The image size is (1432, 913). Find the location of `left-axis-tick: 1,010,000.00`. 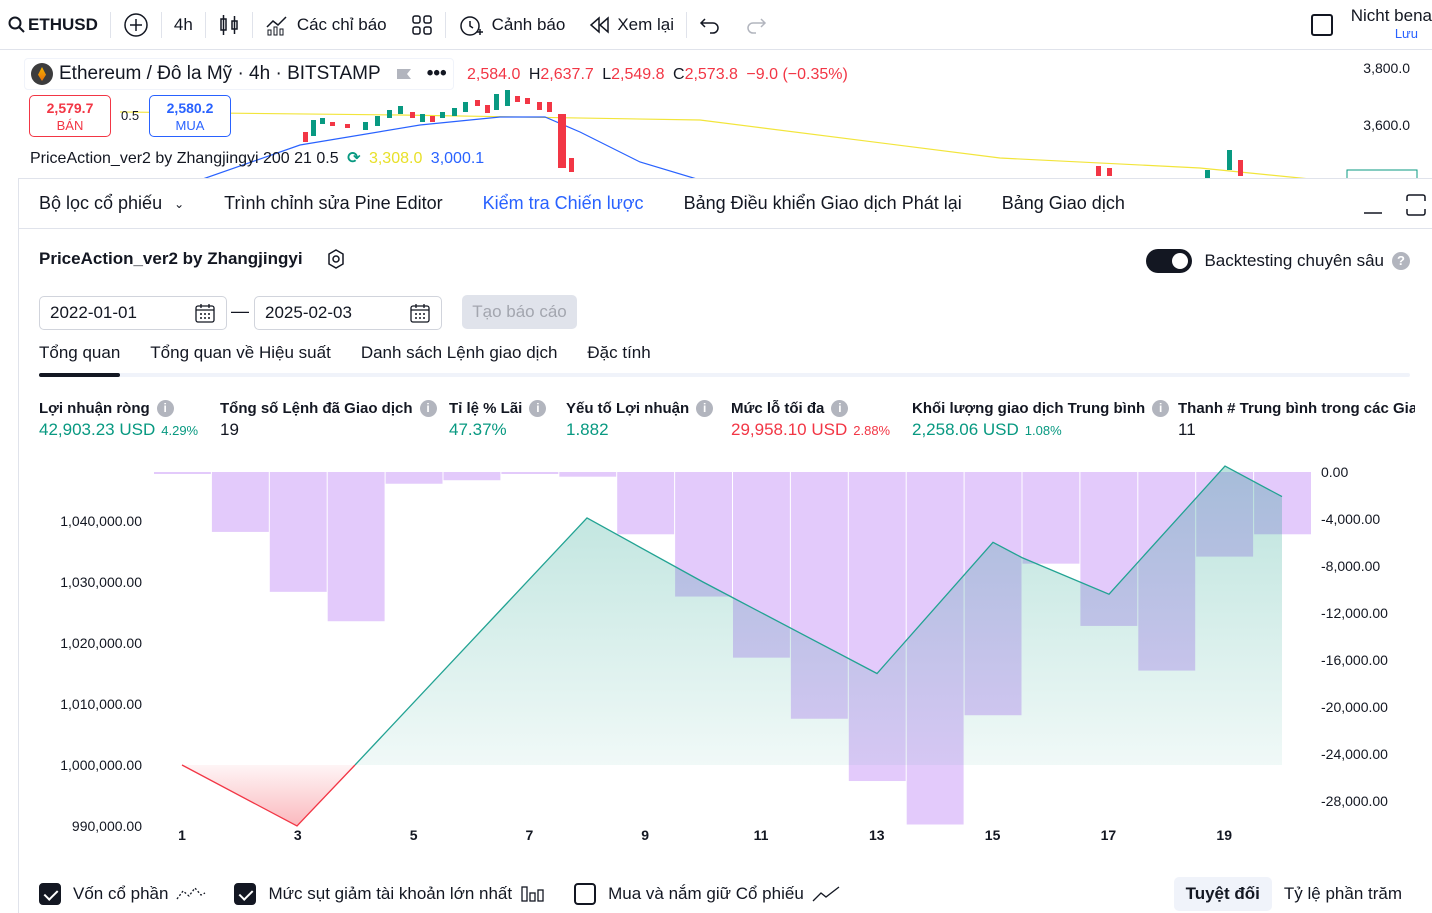

left-axis-tick: 1,010,000.00 is located at coordinates (101, 704).